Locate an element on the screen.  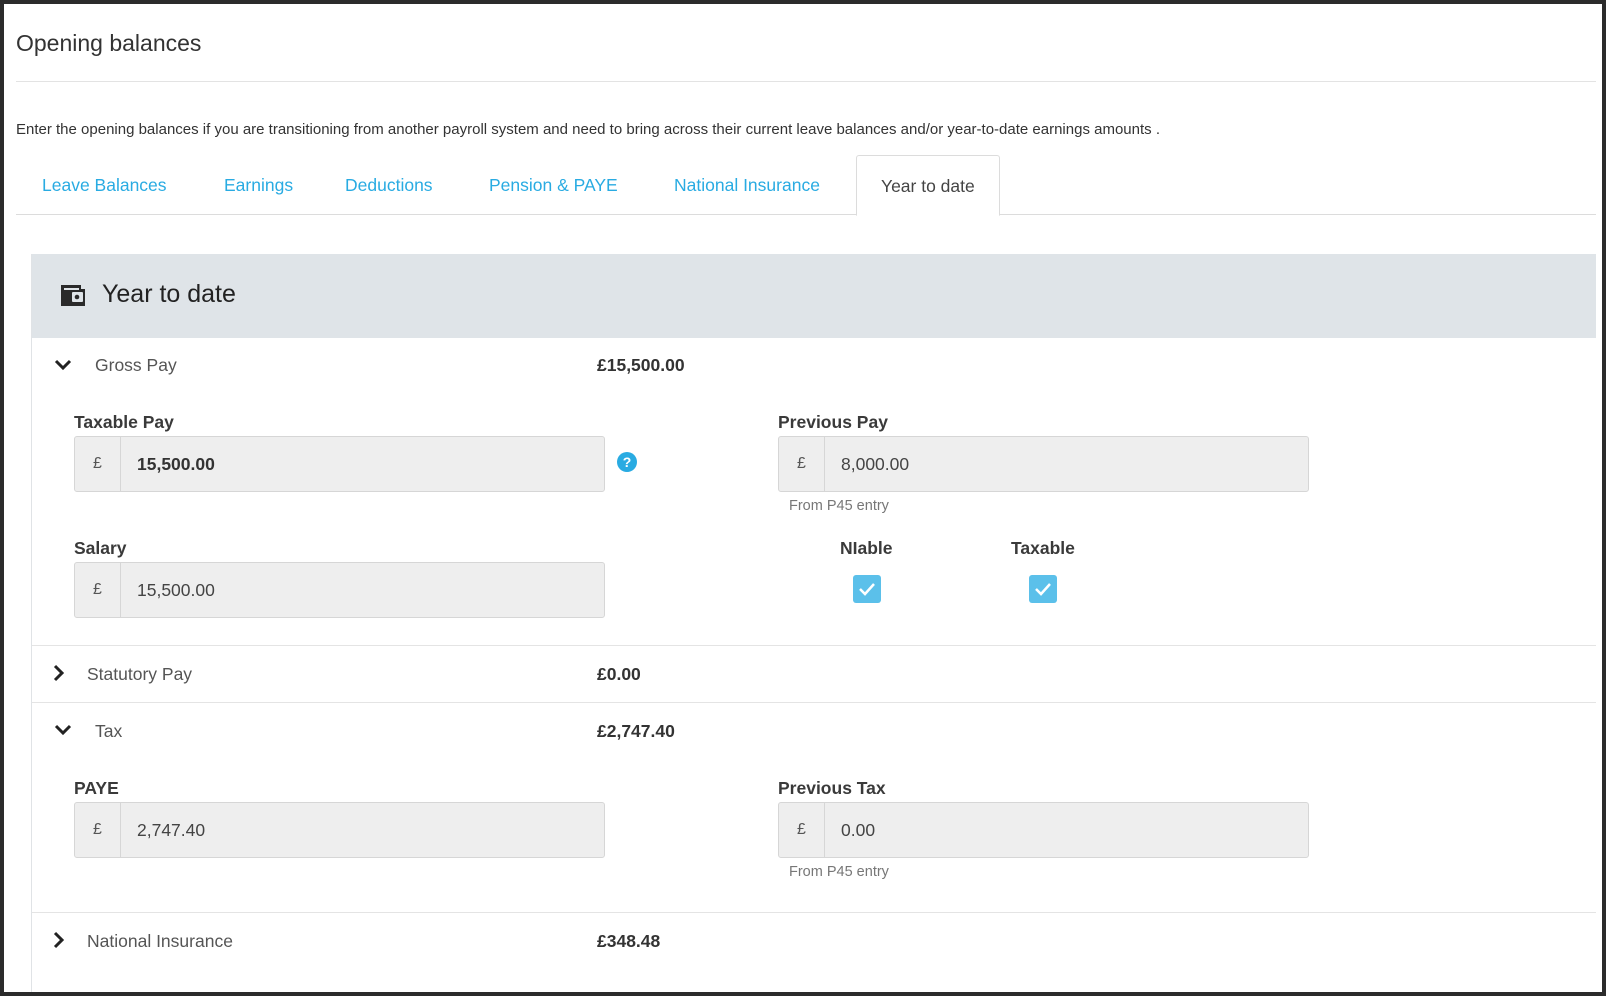
title-divider is located at coordinates (806, 81).